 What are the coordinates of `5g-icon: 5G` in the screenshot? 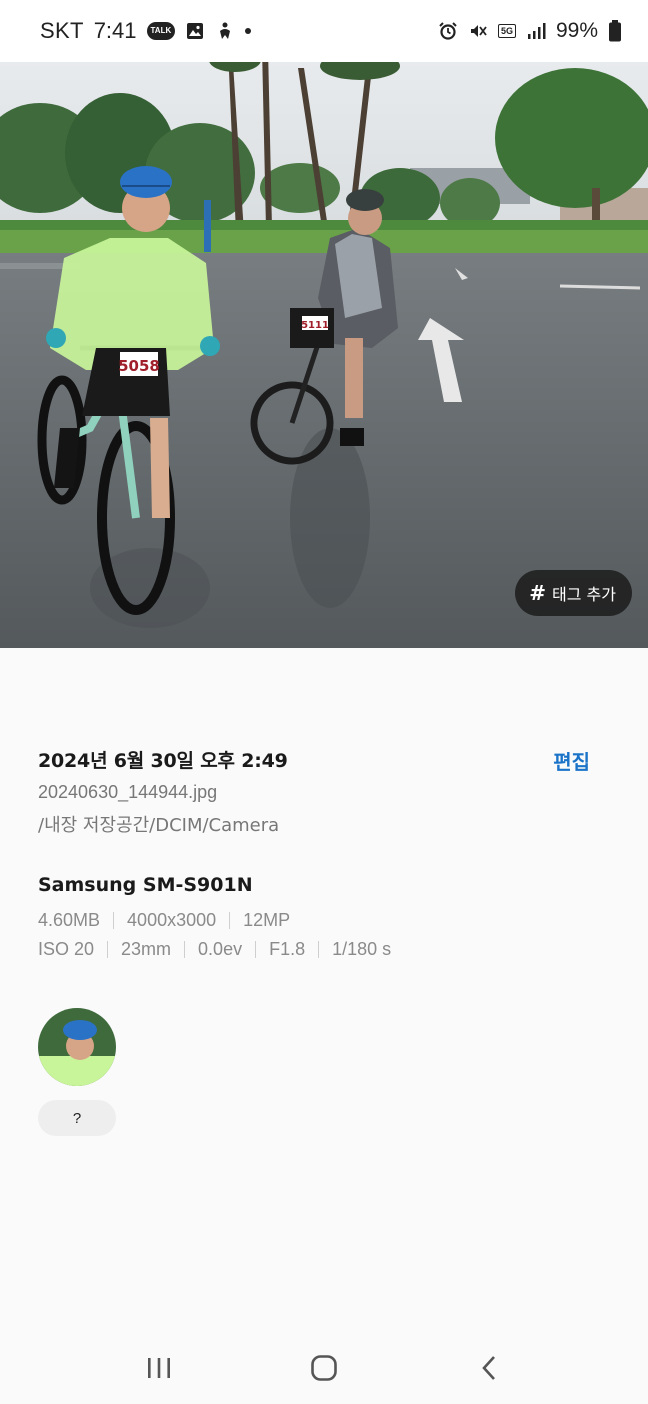 It's located at (506, 31).